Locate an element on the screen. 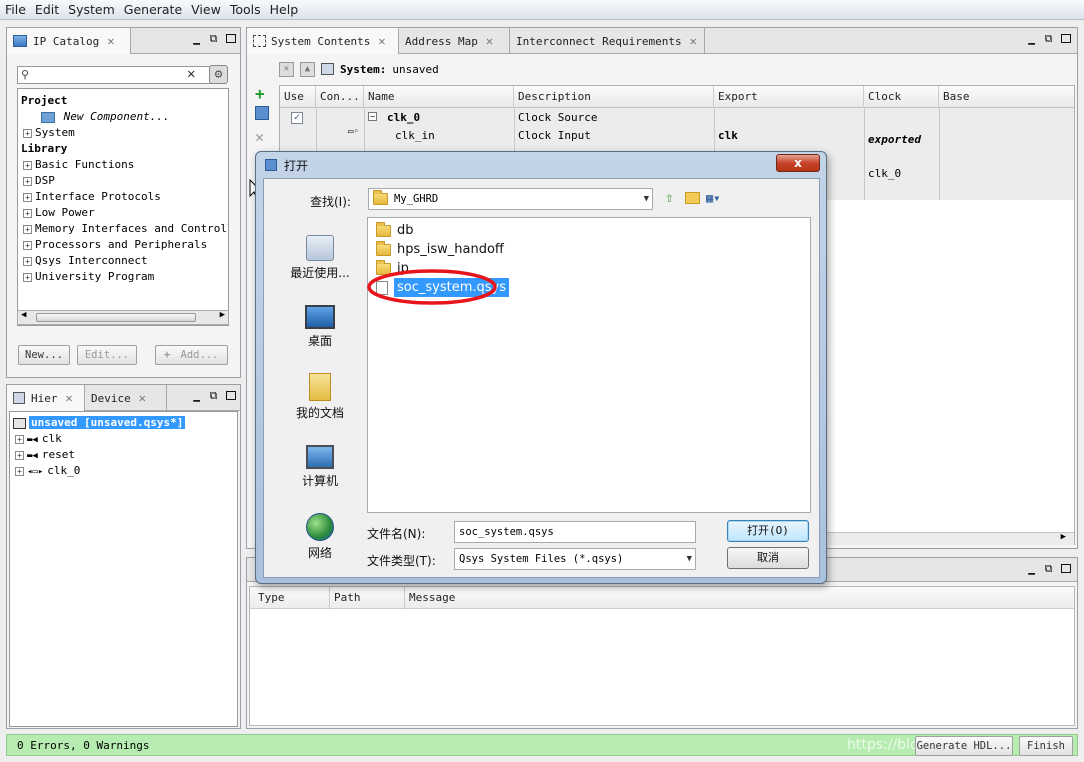 Image resolution: width=1084 pixels, height=762 pixels. place-network: 网络 is located at coordinates (320, 537).